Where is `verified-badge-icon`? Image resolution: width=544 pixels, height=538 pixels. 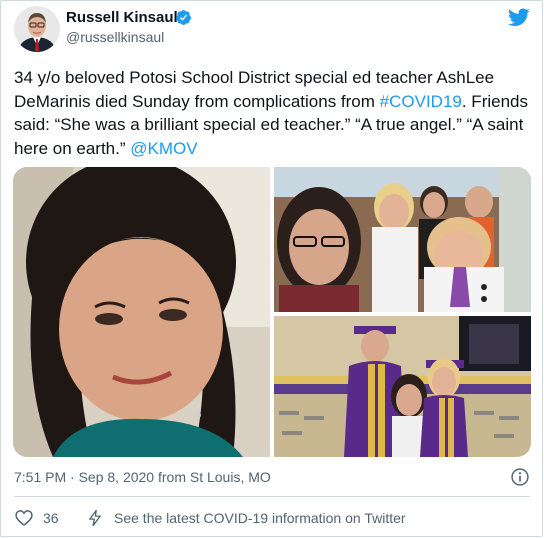
verified-badge-icon is located at coordinates (183, 17).